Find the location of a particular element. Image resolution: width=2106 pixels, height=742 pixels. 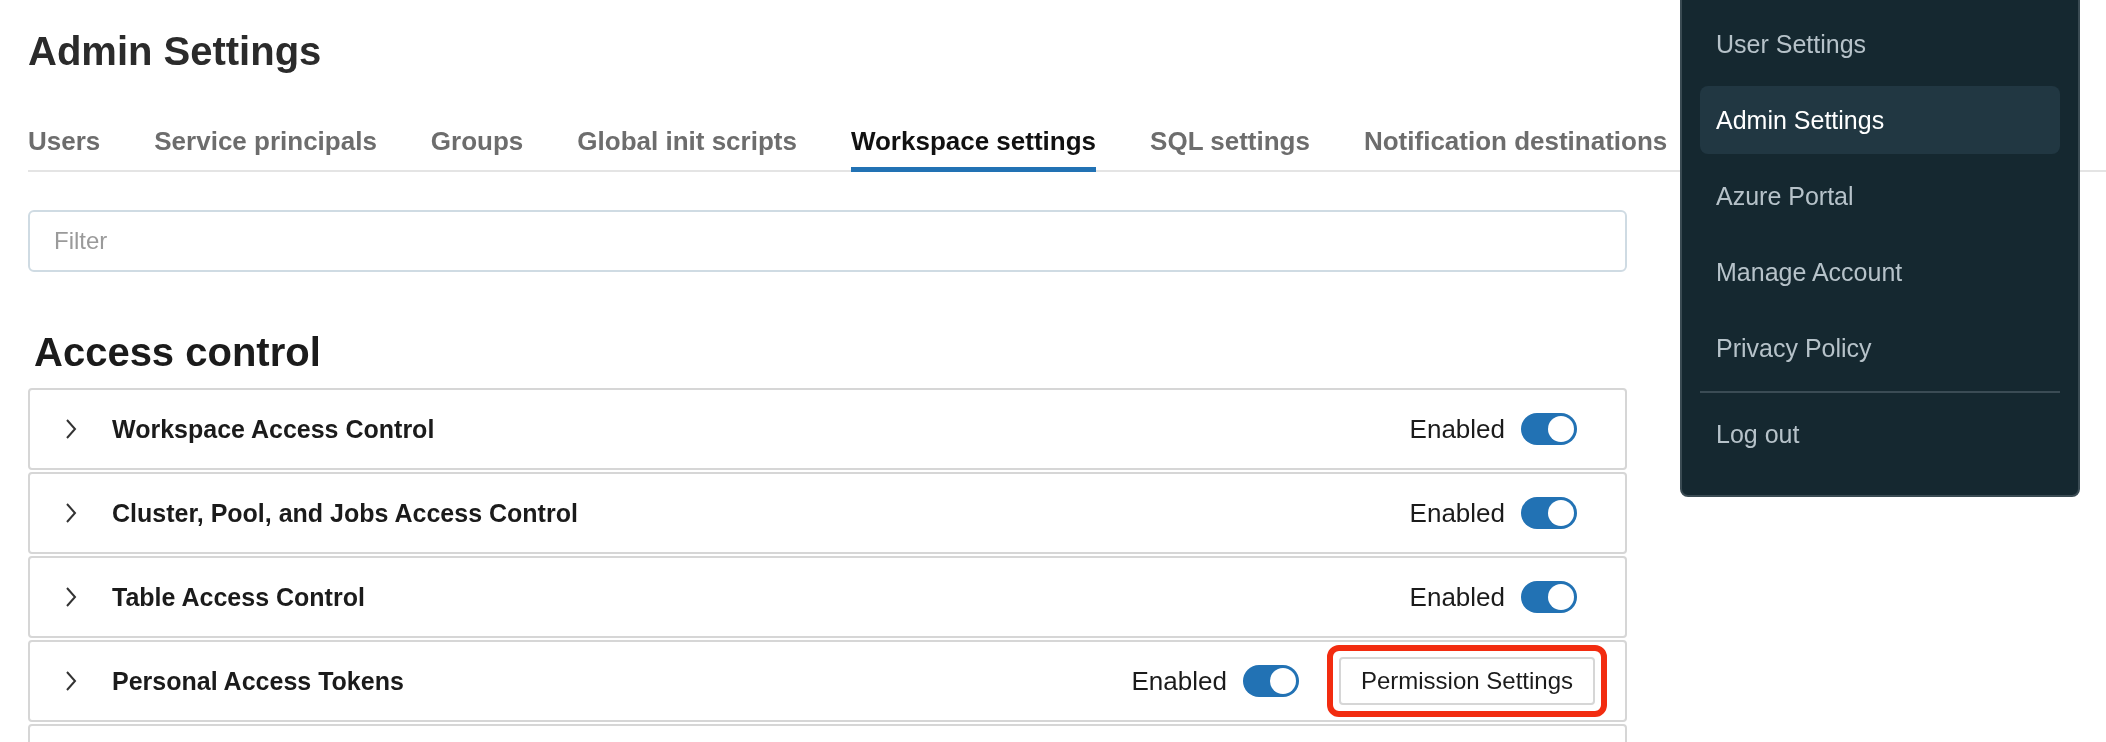

tab: Notification destinations is located at coordinates (1515, 149).